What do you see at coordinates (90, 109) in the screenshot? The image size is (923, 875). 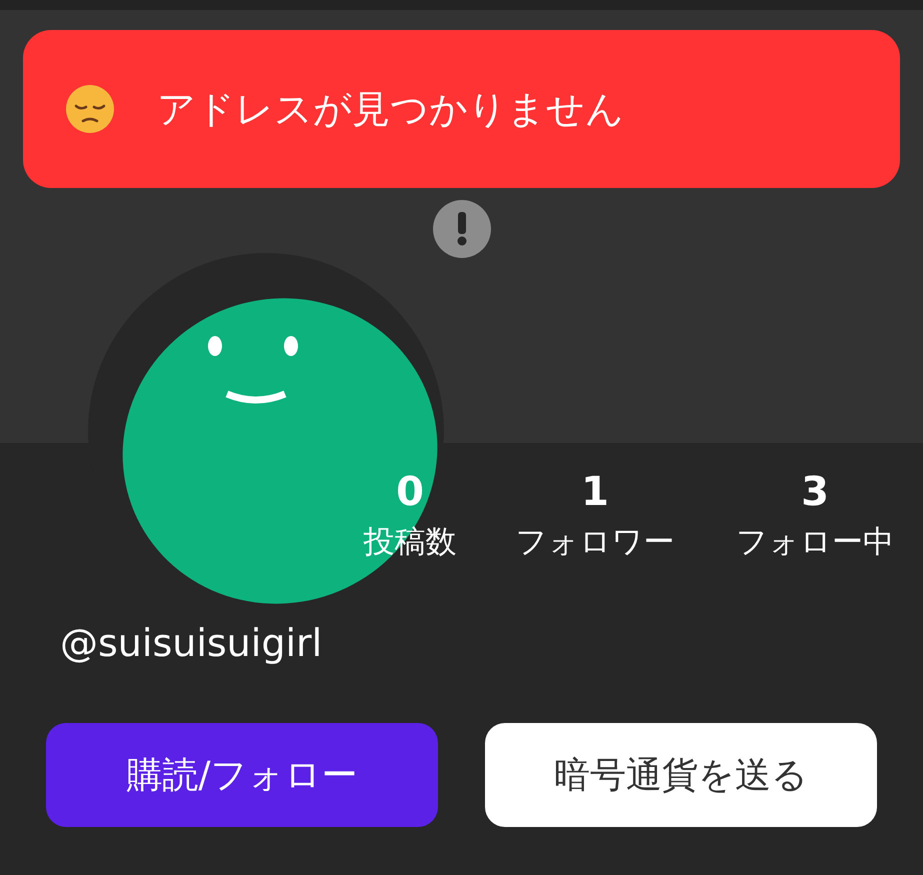 I see `pensive-face-icon` at bounding box center [90, 109].